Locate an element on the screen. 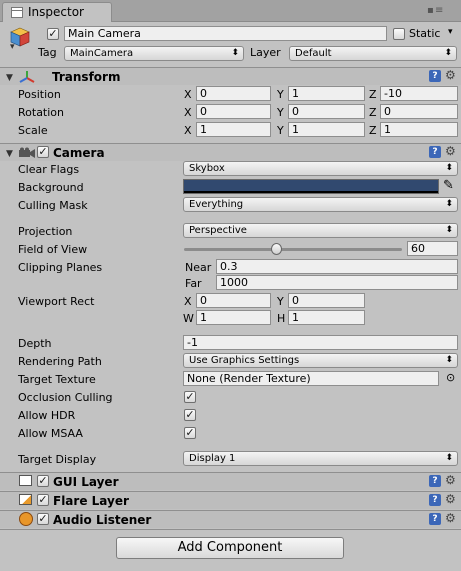 The height and width of the screenshot is (571, 461). gui-layer-icon is located at coordinates (25, 480).